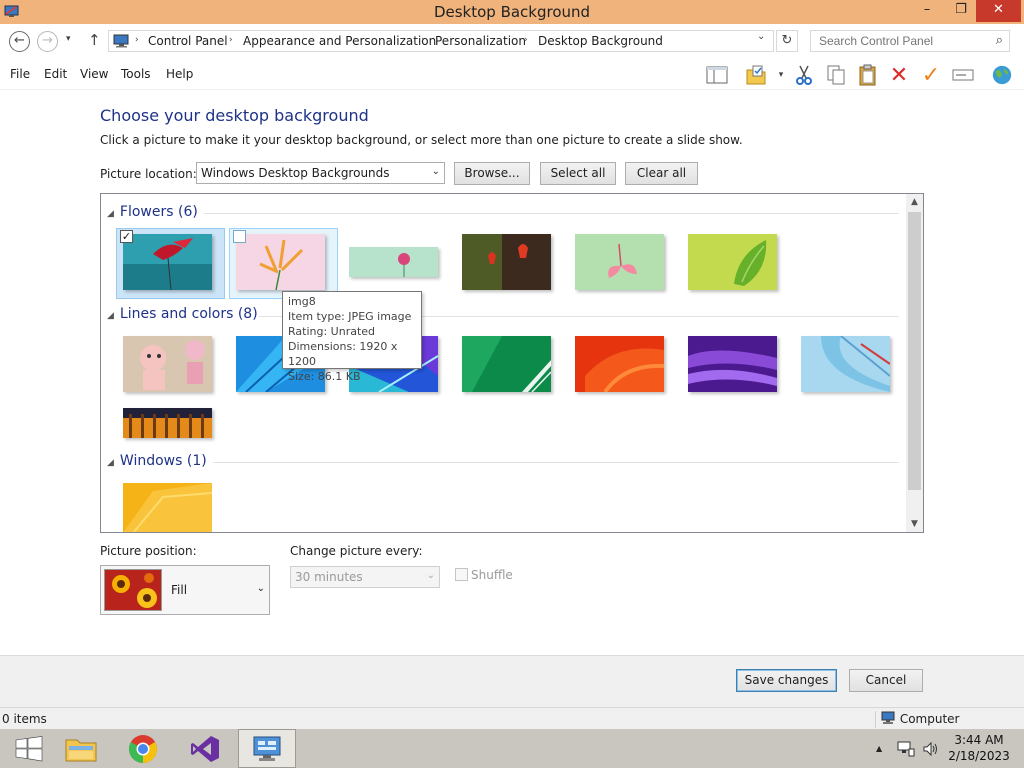 This screenshot has height=768, width=1024. What do you see at coordinates (931, 75) in the screenshot?
I see `checkmark-icon: ✓` at bounding box center [931, 75].